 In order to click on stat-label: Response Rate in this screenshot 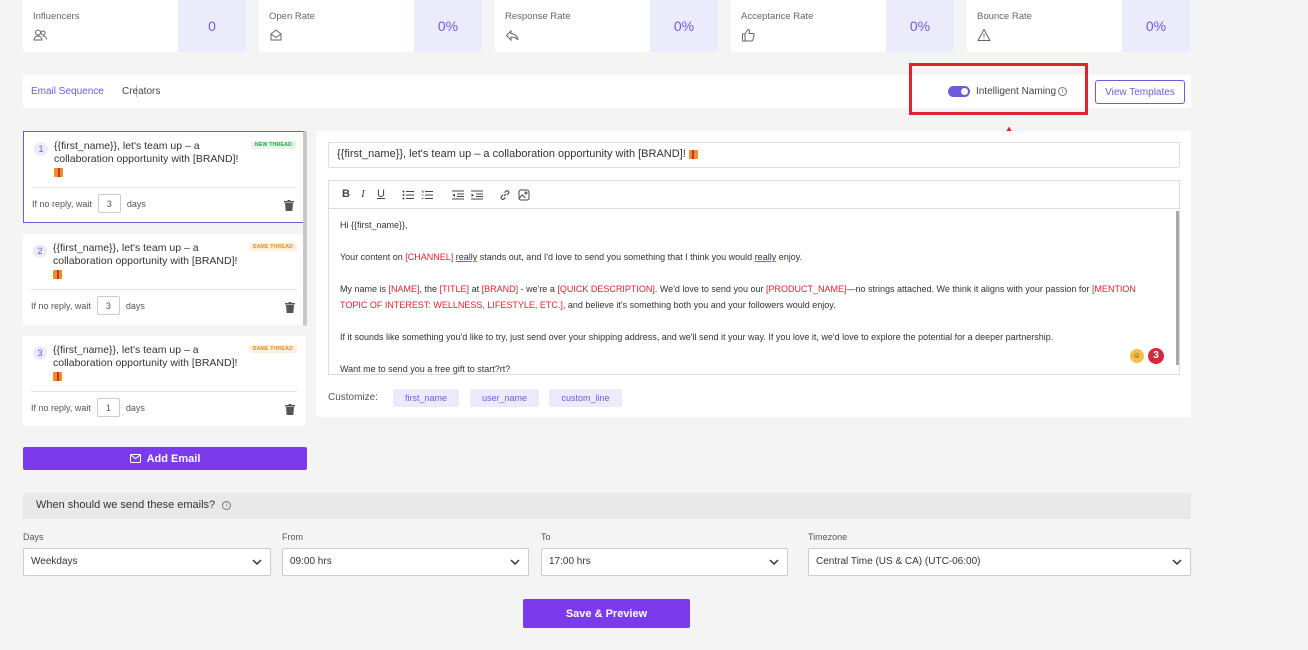, I will do `click(538, 16)`.